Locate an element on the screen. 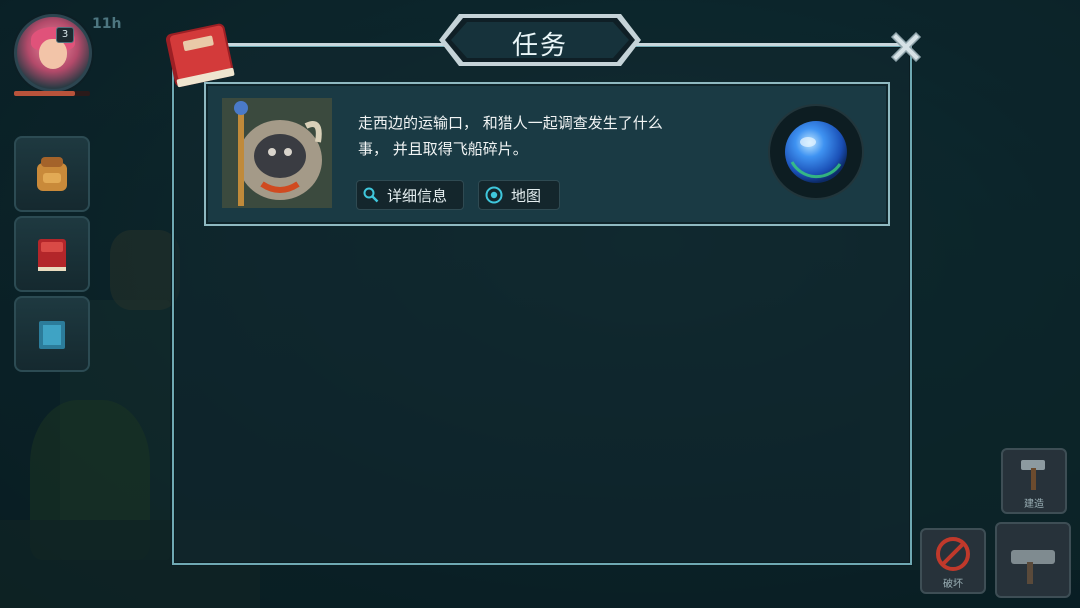 This screenshot has width=1080, height=608. close-button is located at coordinates (906, 47).